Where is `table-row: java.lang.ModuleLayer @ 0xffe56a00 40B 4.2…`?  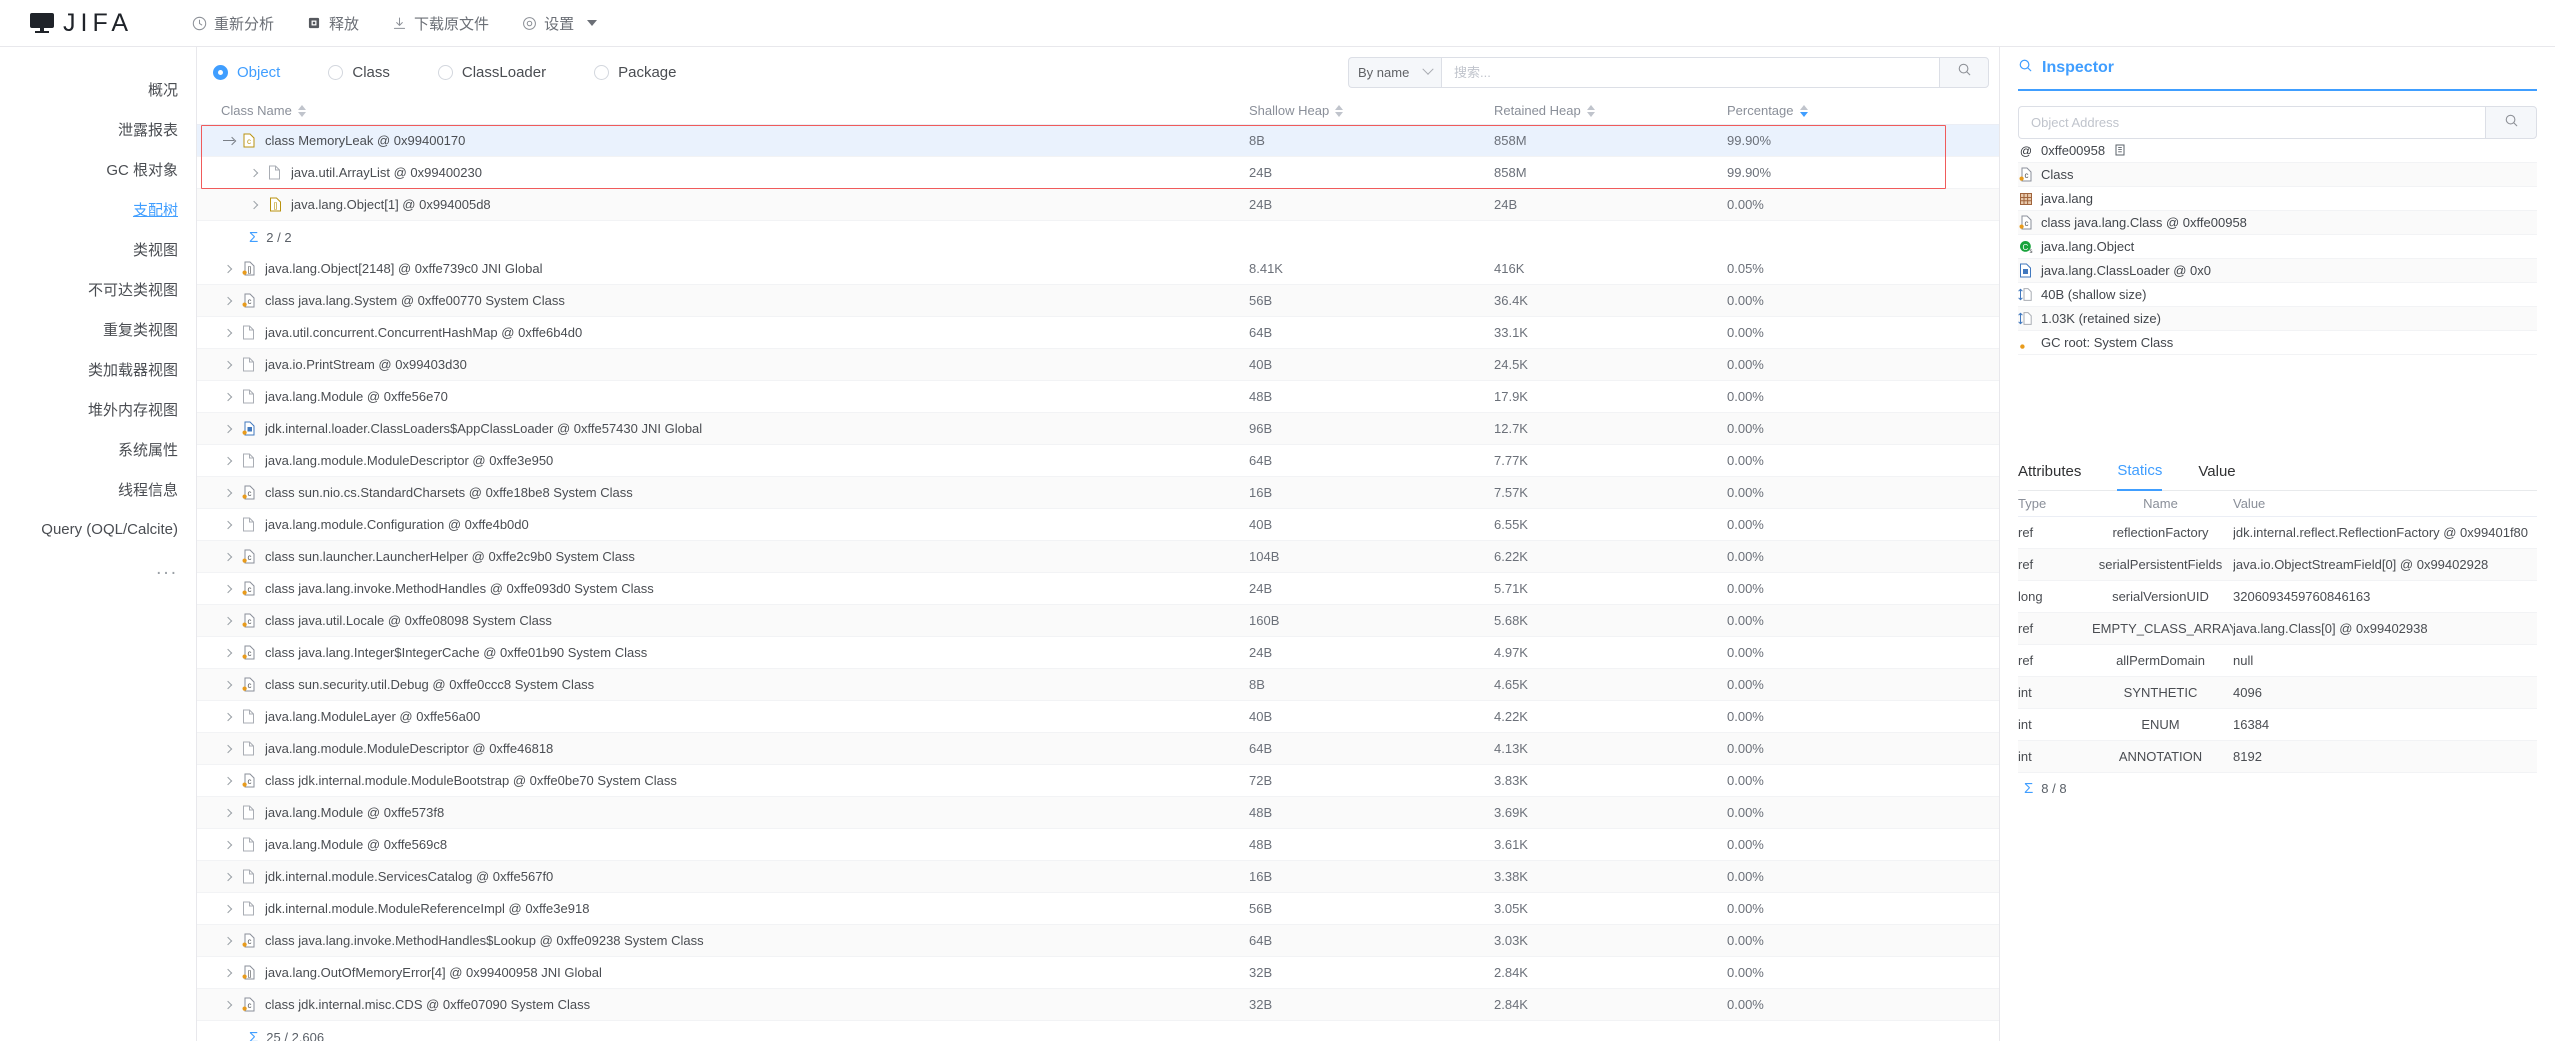 table-row: java.lang.ModuleLayer @ 0xffe56a00 40B 4.2… is located at coordinates (1098, 717).